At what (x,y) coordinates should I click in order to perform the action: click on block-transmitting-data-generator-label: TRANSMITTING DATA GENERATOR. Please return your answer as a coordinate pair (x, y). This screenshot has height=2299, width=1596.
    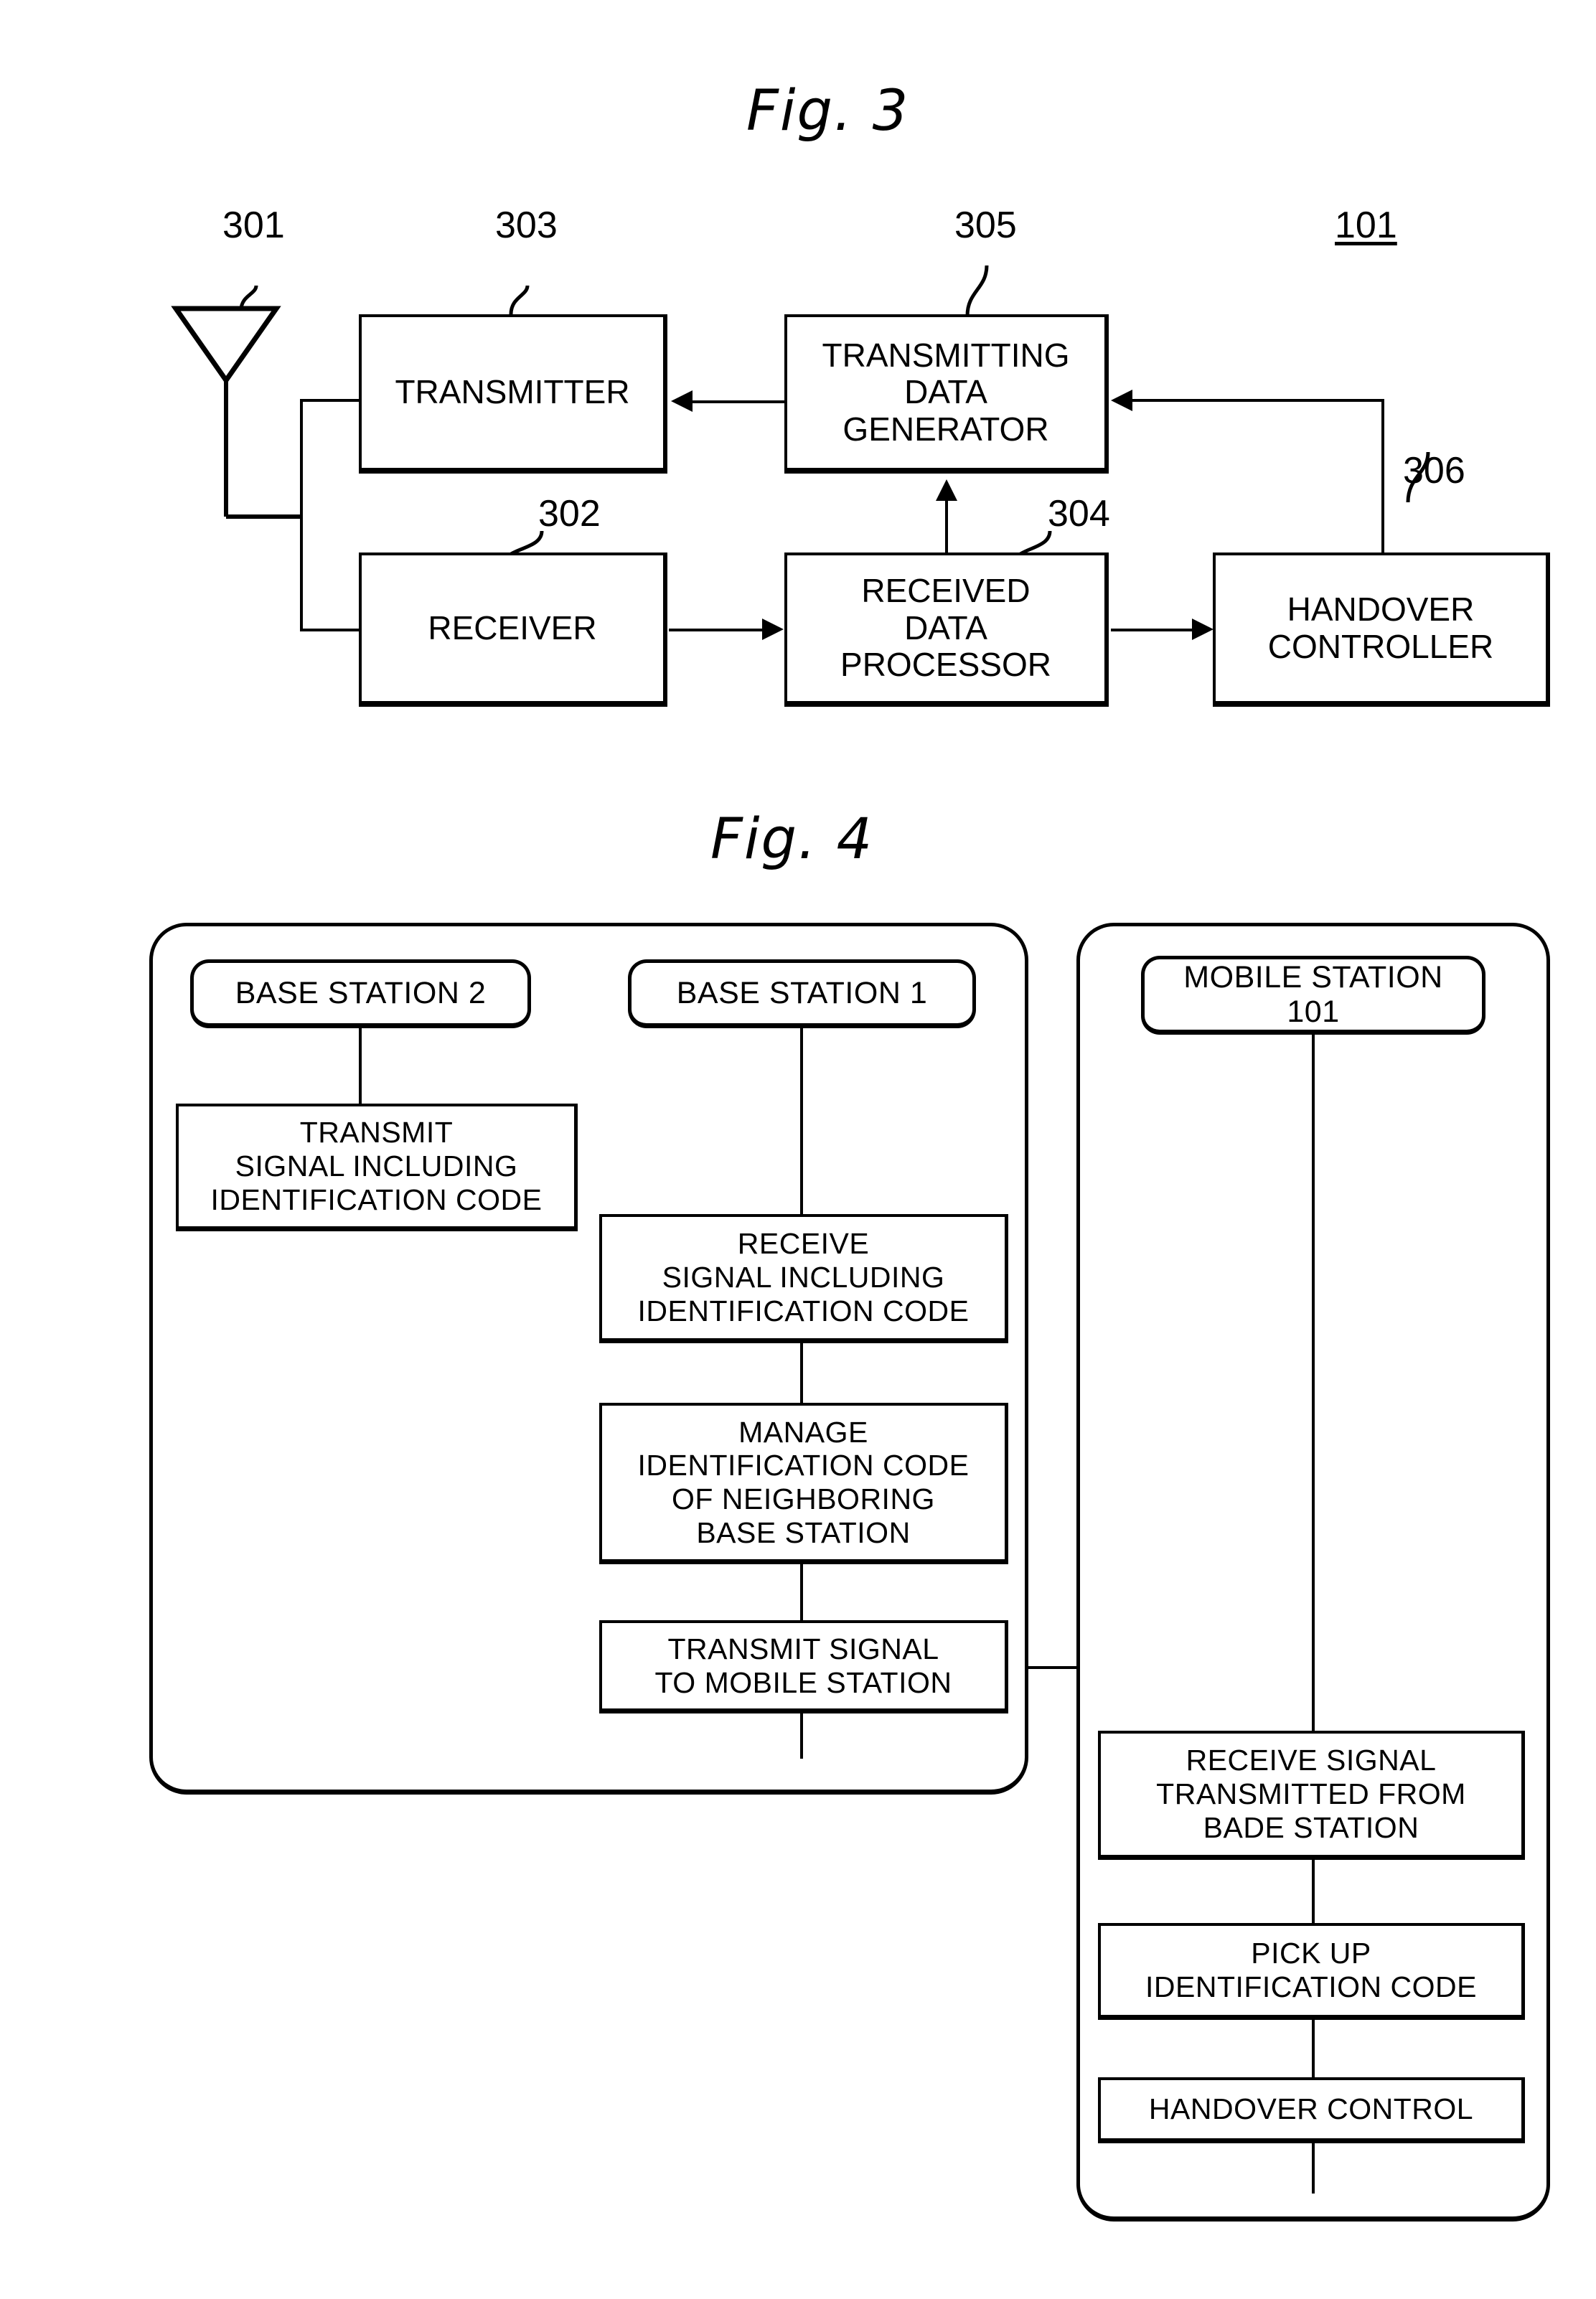
    Looking at the image, I should click on (946, 392).